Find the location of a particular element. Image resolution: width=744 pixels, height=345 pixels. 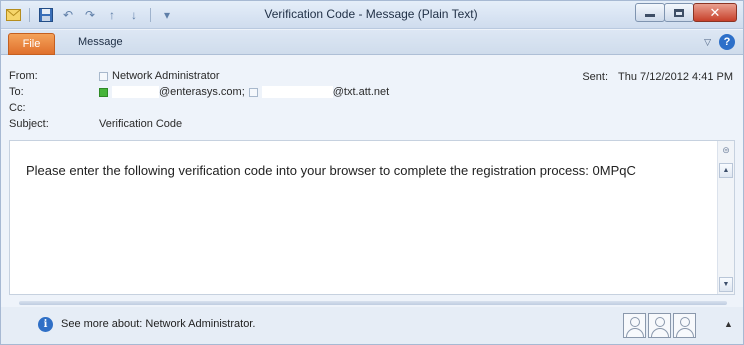

window-controls: ✕ is located at coordinates (686, 12).